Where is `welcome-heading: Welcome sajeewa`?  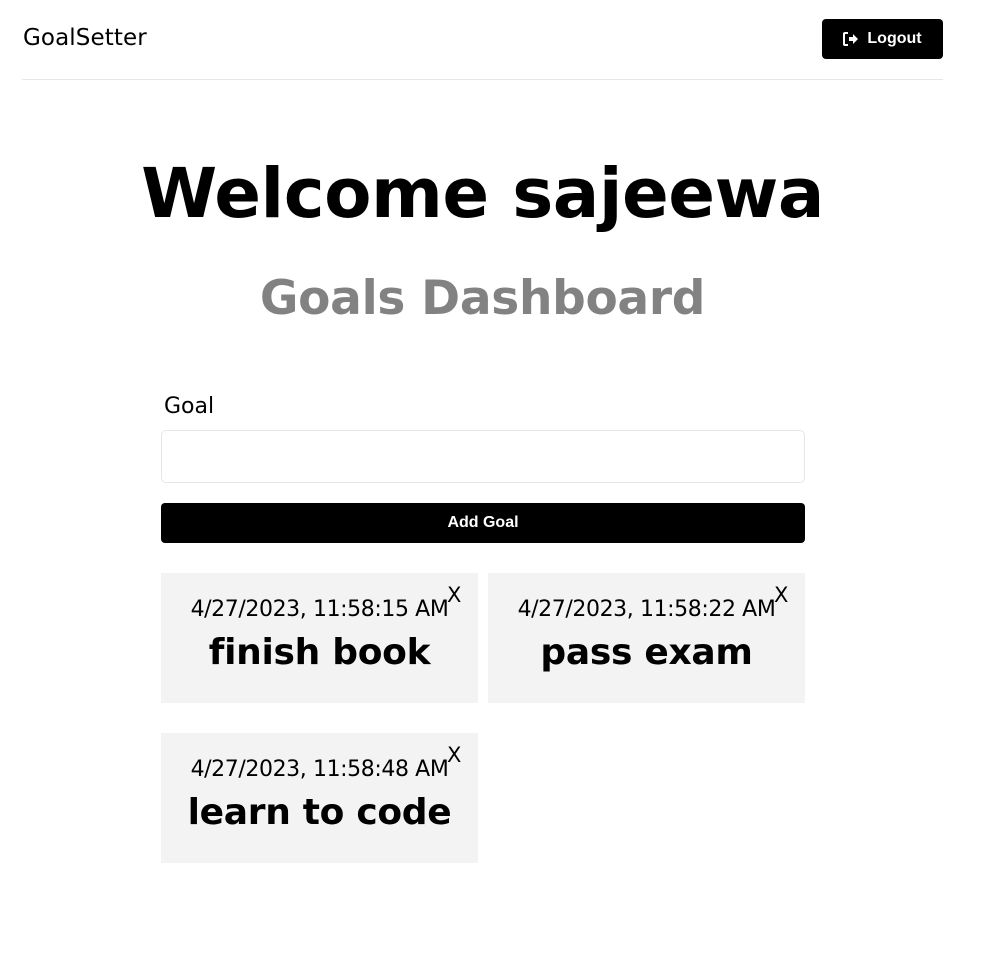 welcome-heading: Welcome sajeewa is located at coordinates (482, 194).